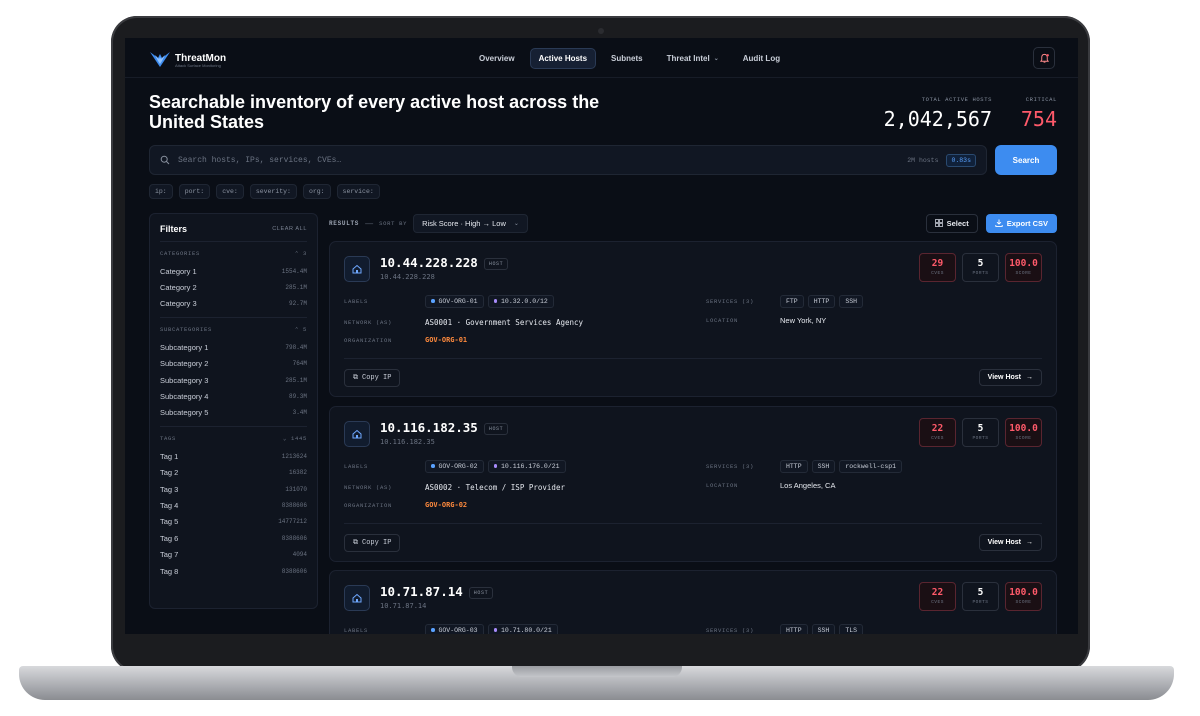 The height and width of the screenshot is (716, 1200). I want to click on label-tag: 10.32.0.0/12, so click(520, 301).